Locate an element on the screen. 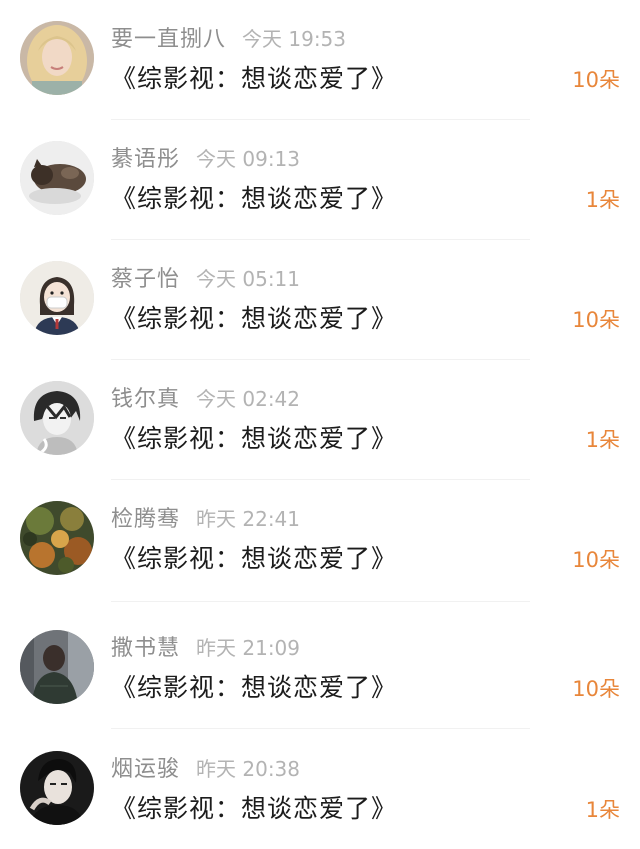 Image resolution: width=640 pixels, height=849 pixels. user-name: 要一直捌八 is located at coordinates (168, 39).